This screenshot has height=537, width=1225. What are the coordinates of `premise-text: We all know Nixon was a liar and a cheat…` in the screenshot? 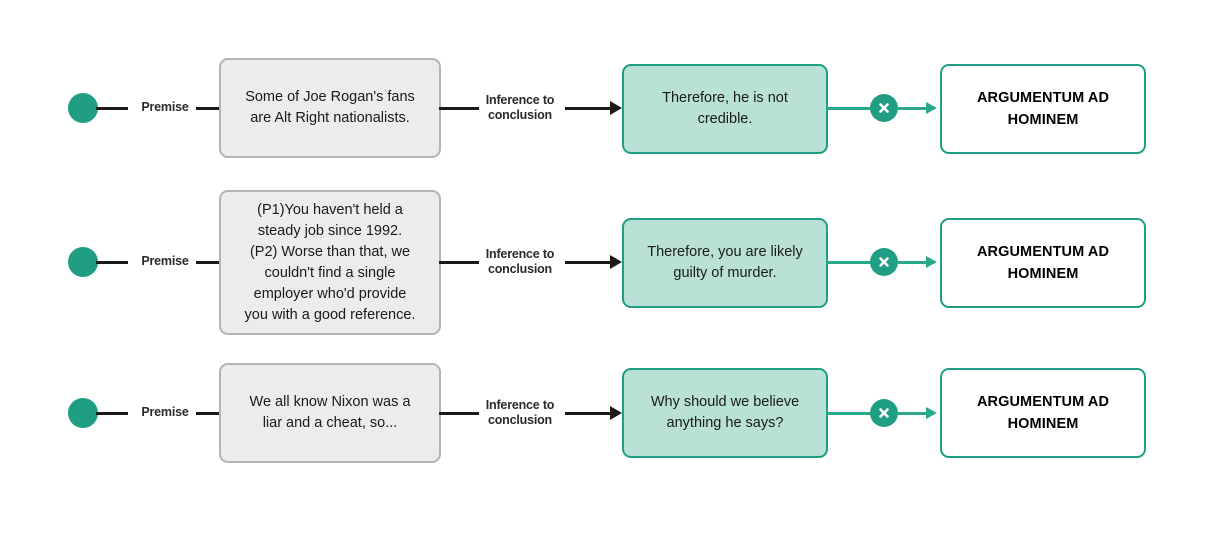 It's located at (330, 412).